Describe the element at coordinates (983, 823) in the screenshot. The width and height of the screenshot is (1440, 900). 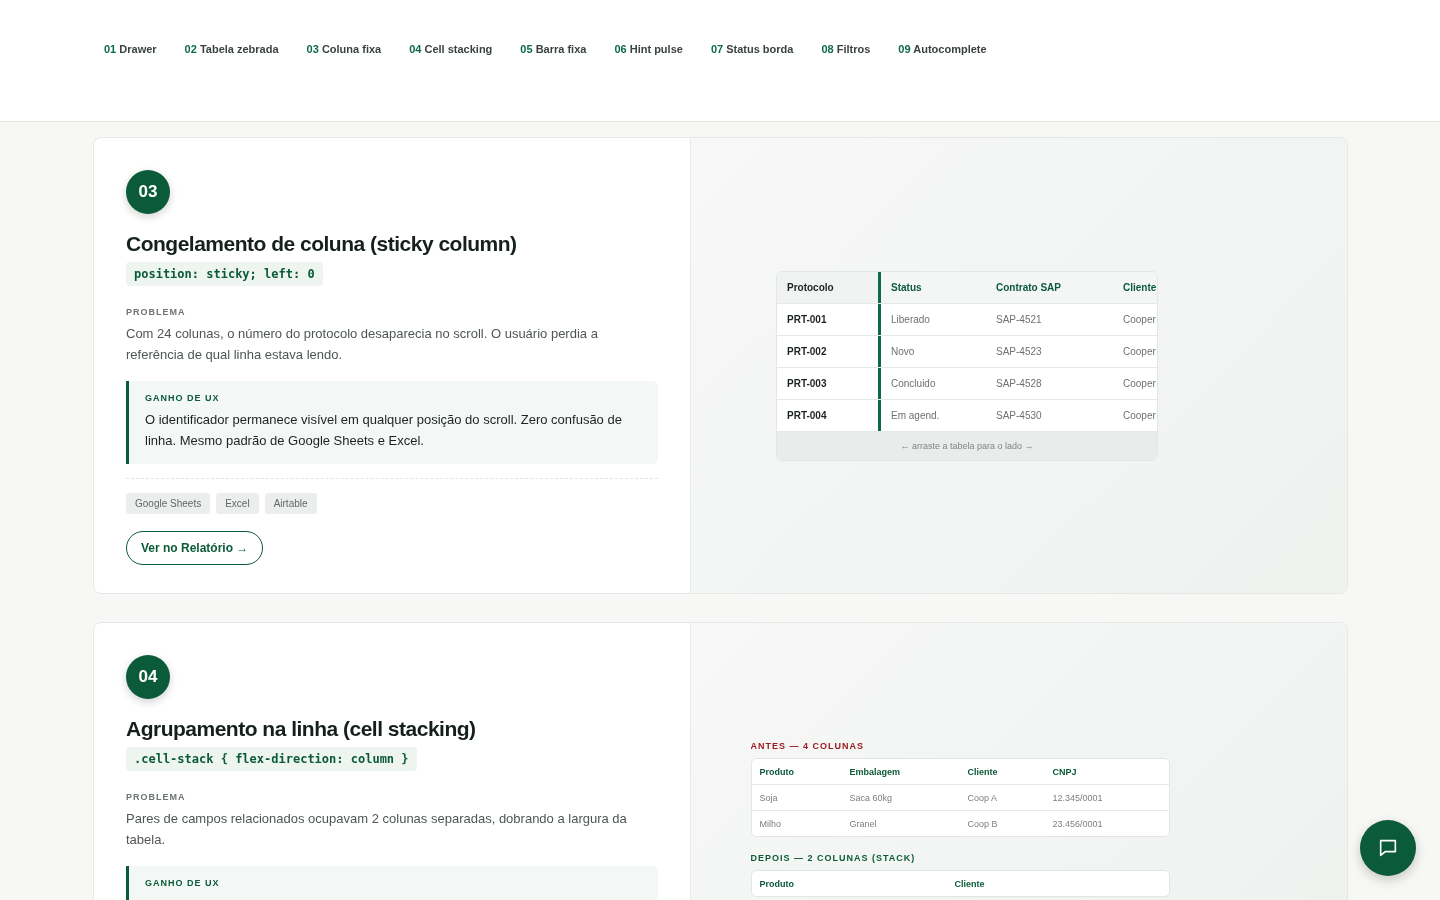
I see `table-cell-text: Coop B` at that location.